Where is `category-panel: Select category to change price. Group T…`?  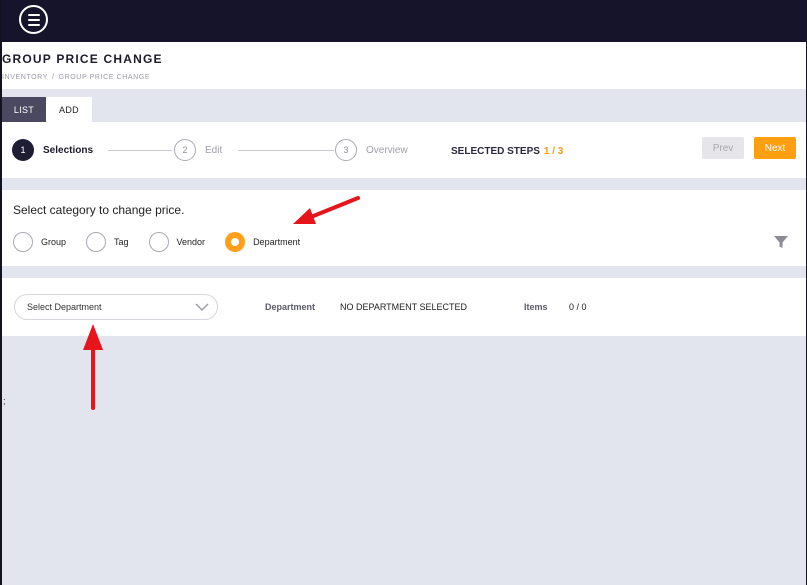 category-panel: Select category to change price. Group T… is located at coordinates (404, 228).